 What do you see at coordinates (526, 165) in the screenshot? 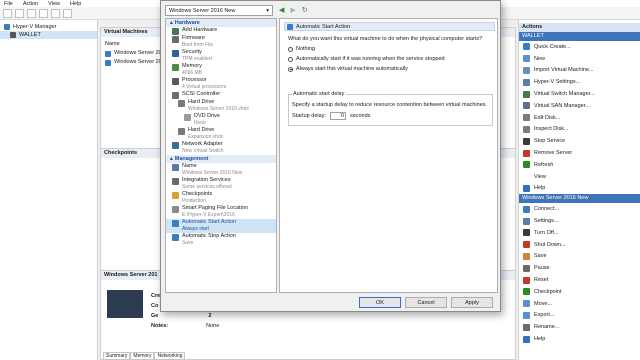
I see `refresh-icon` at bounding box center [526, 165].